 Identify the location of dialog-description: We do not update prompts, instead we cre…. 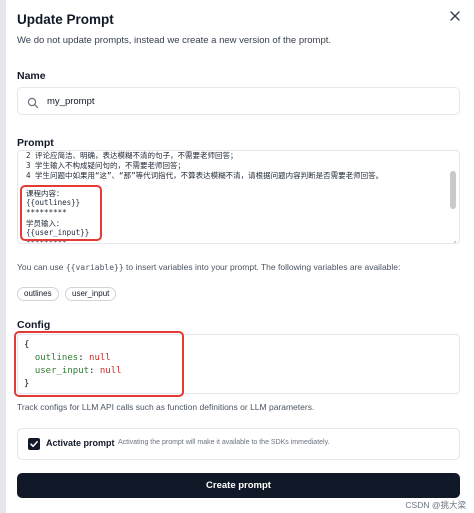
(174, 40).